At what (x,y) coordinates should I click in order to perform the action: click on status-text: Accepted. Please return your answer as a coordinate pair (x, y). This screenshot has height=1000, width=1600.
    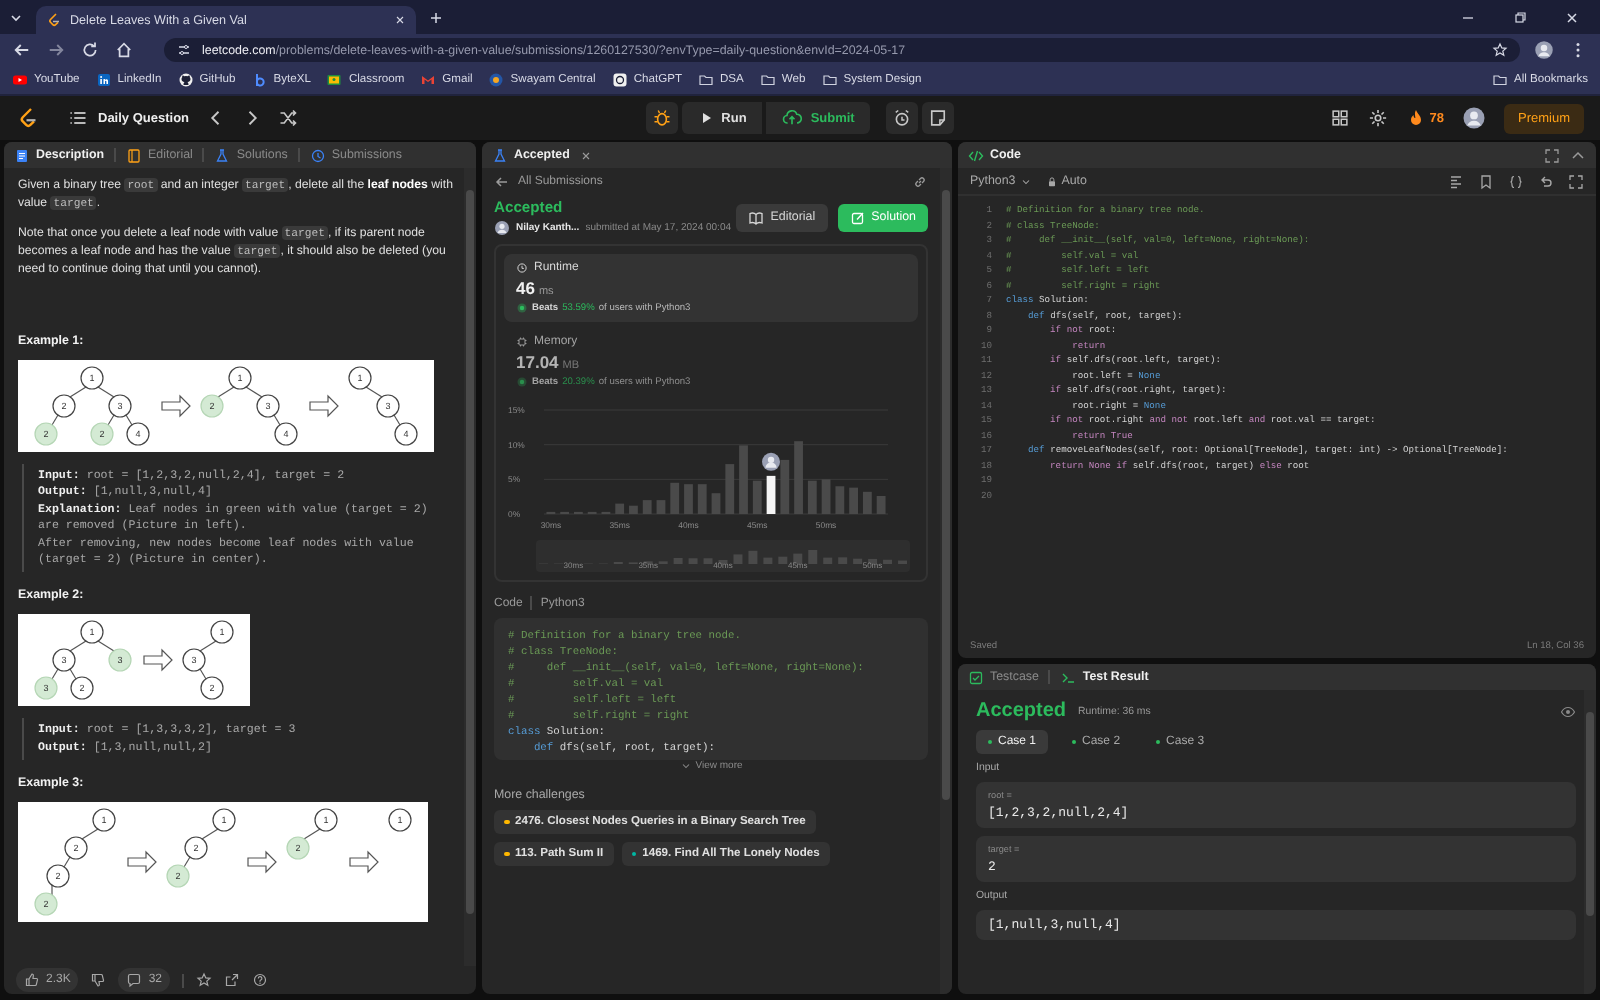
    Looking at the image, I should click on (1021, 711).